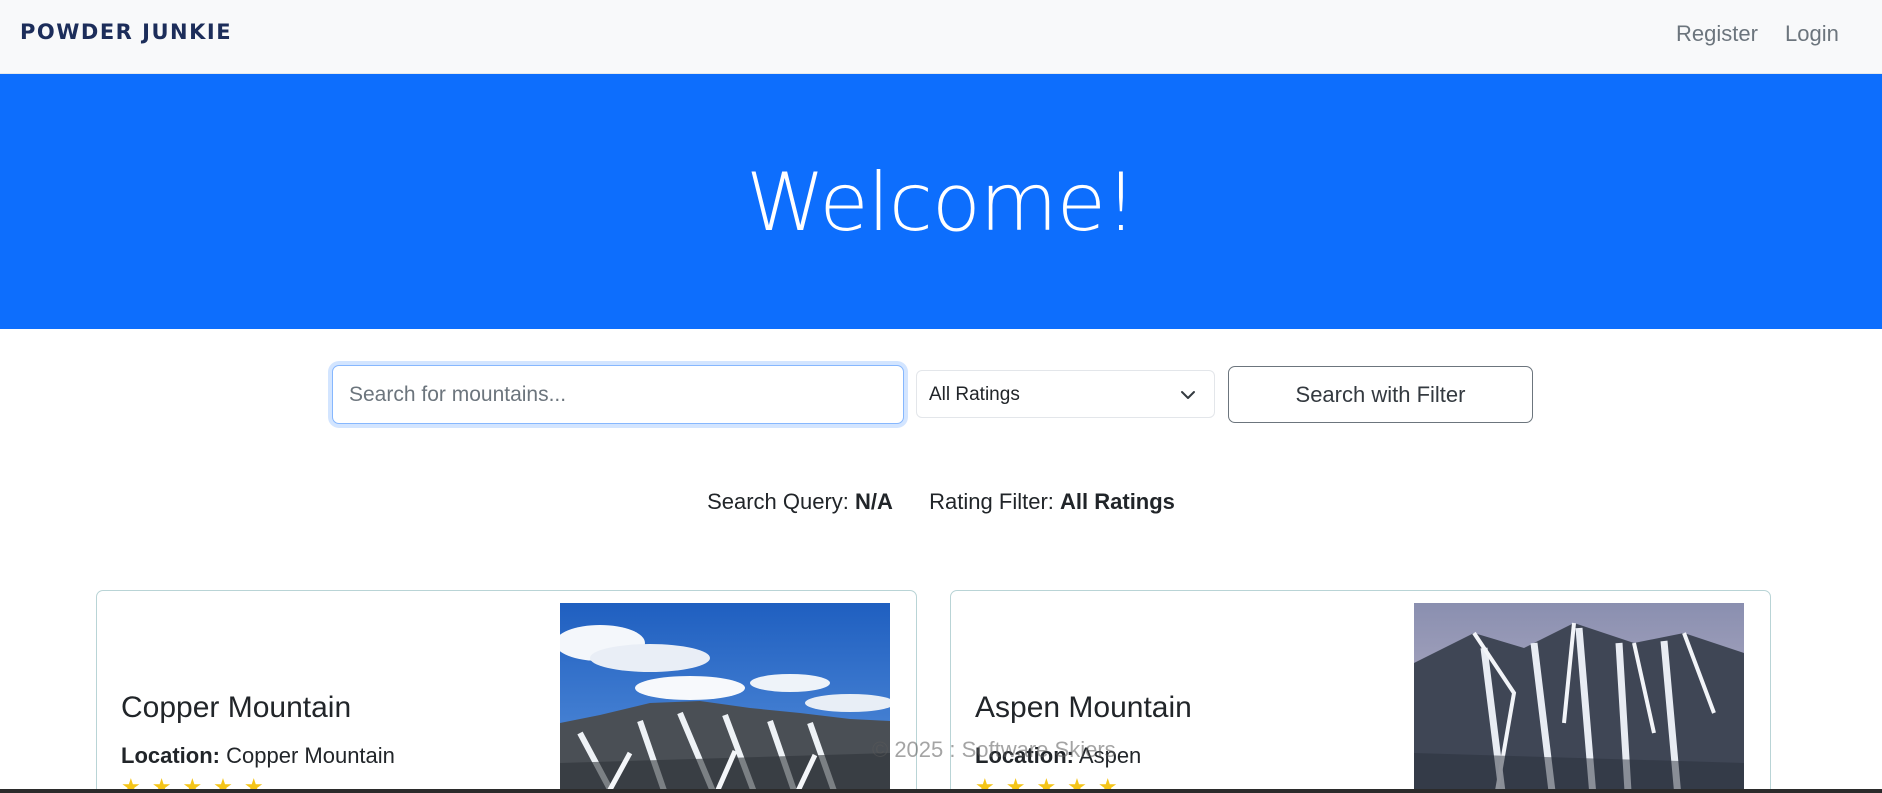 Image resolution: width=1882 pixels, height=793 pixels. I want to click on hero-title: Welcome!, so click(941, 202).